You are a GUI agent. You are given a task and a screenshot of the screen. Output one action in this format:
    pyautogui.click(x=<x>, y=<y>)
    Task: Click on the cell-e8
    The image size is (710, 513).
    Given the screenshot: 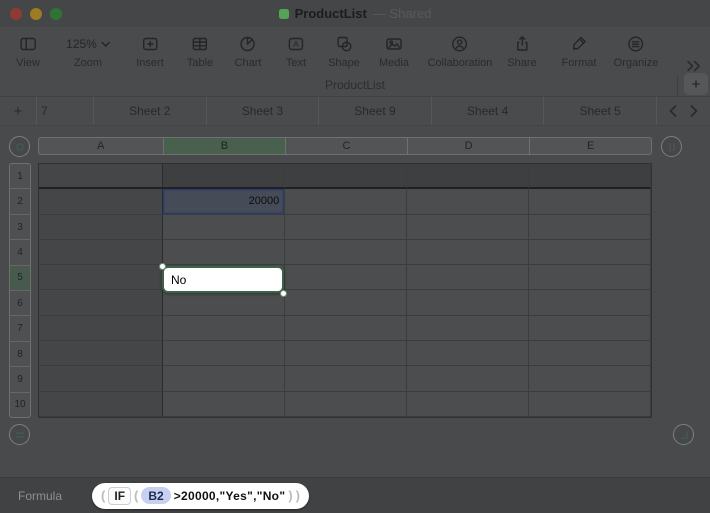 What is the action you would take?
    pyautogui.click(x=590, y=354)
    